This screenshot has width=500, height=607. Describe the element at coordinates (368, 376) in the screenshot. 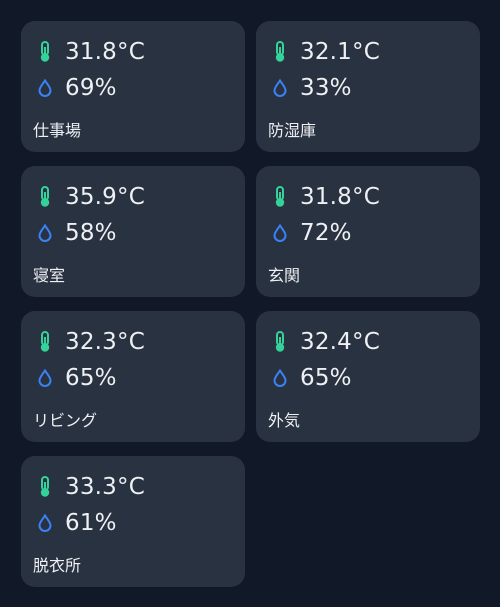

I see `room-card-outdoor: 32.4°C 65% 外気` at that location.